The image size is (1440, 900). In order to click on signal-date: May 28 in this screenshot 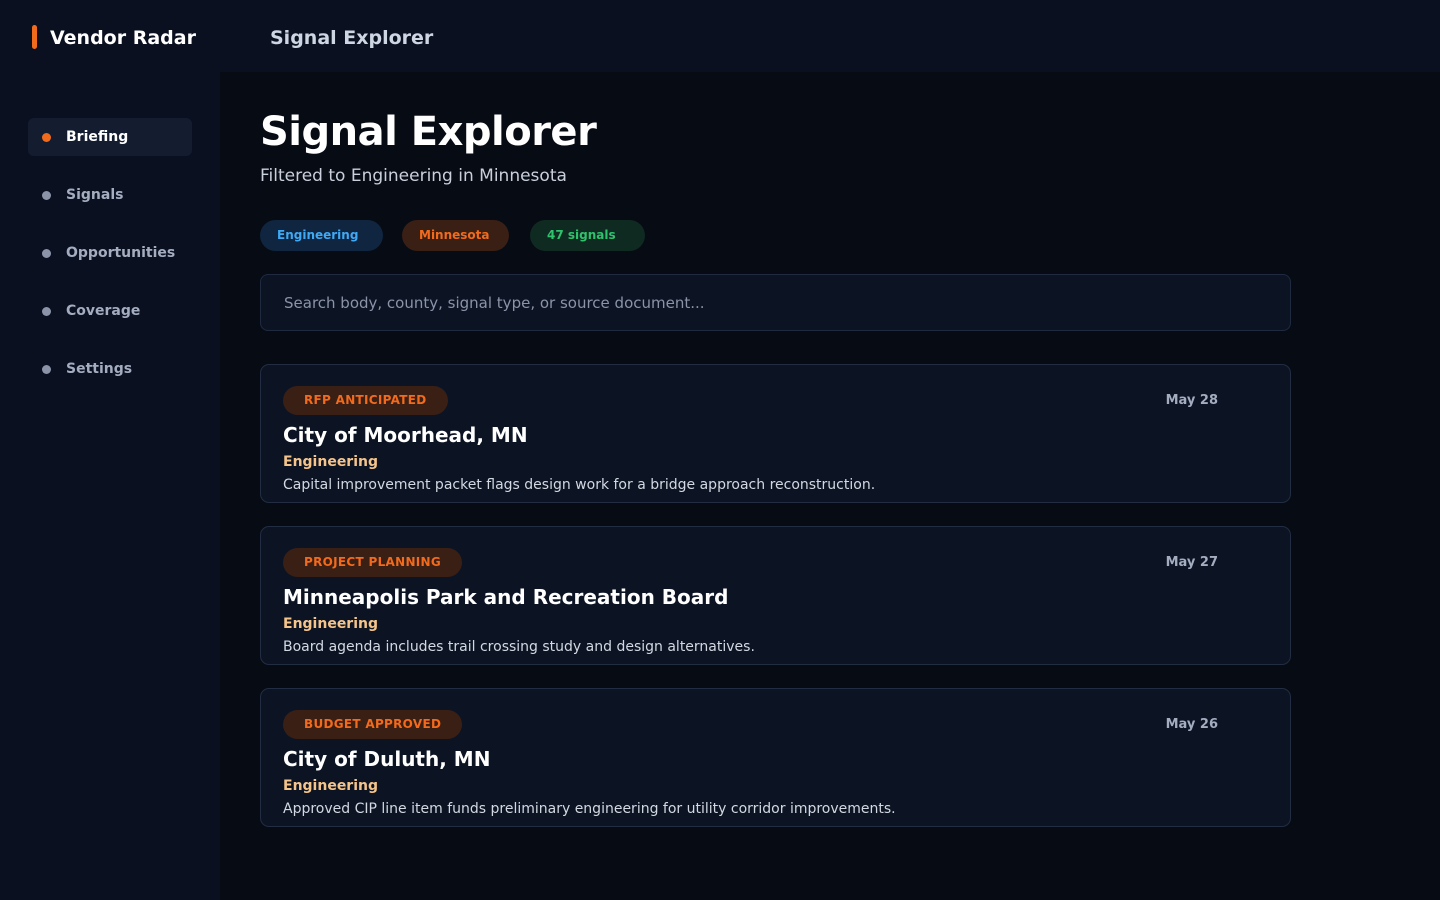, I will do `click(1191, 400)`.